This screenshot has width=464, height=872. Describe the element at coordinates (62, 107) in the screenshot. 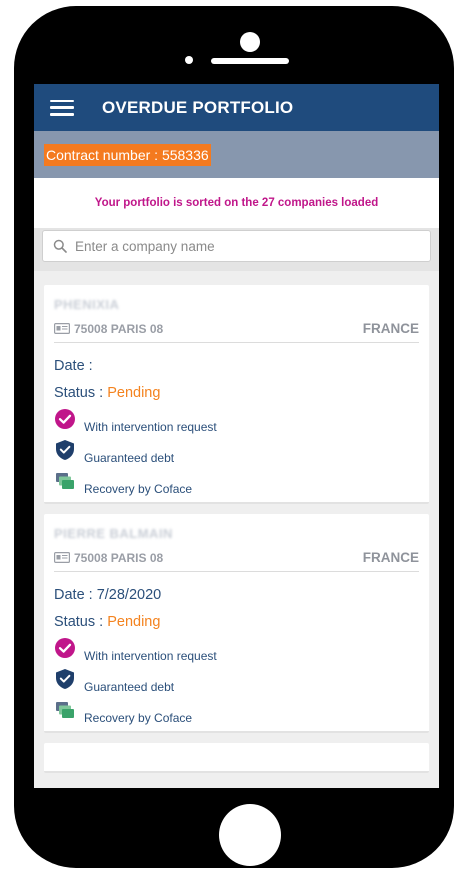

I see `hamburger-menu-icon` at that location.